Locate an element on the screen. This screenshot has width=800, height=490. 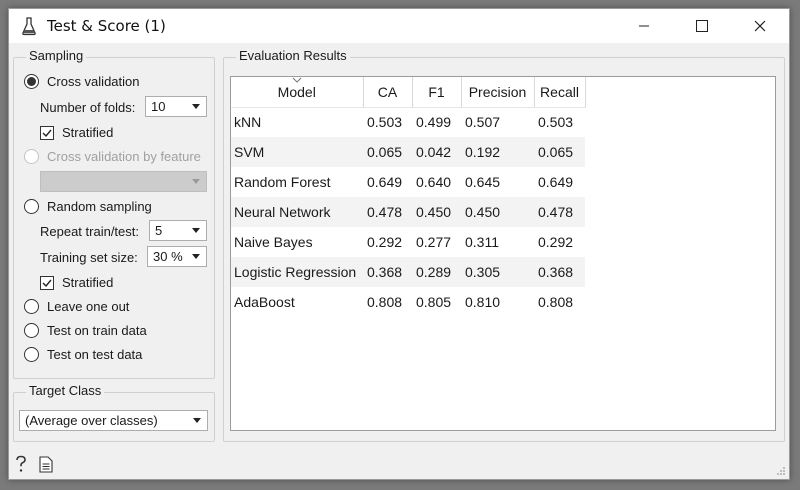
column-label: Recall is located at coordinates (559, 91).